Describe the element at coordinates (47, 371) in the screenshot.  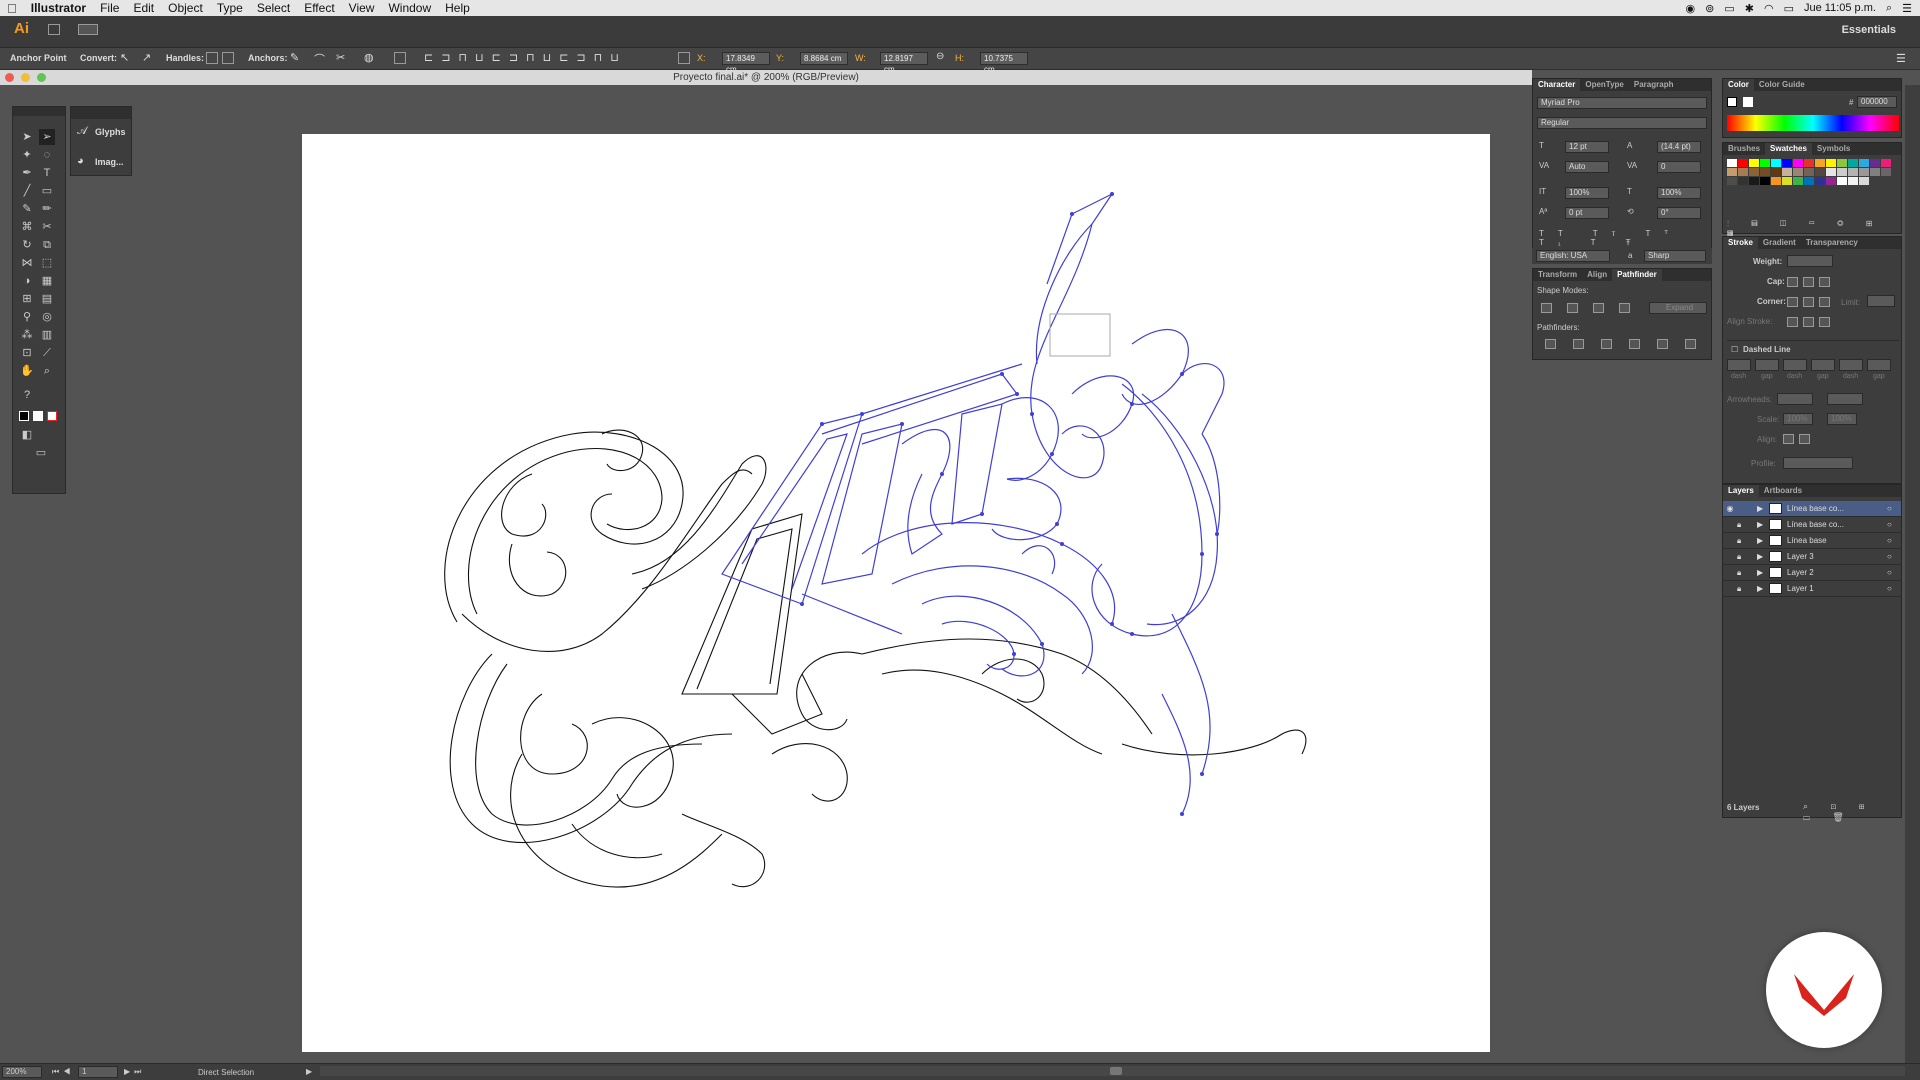
I see `zoom-tool-icon: ⌕` at that location.